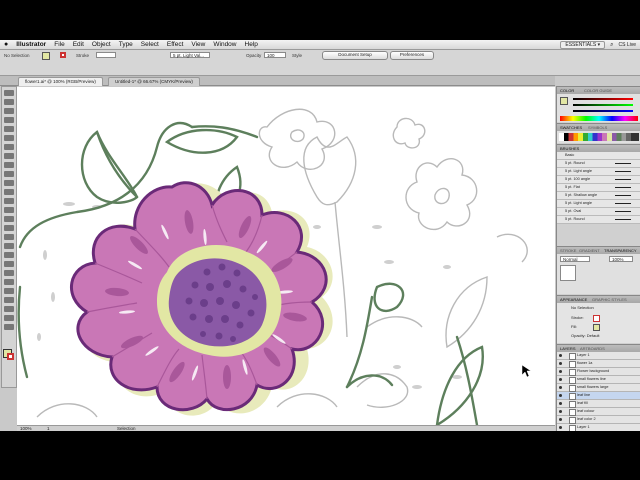  What do you see at coordinates (598, 137) in the screenshot?
I see `swatches-grid` at bounding box center [598, 137].